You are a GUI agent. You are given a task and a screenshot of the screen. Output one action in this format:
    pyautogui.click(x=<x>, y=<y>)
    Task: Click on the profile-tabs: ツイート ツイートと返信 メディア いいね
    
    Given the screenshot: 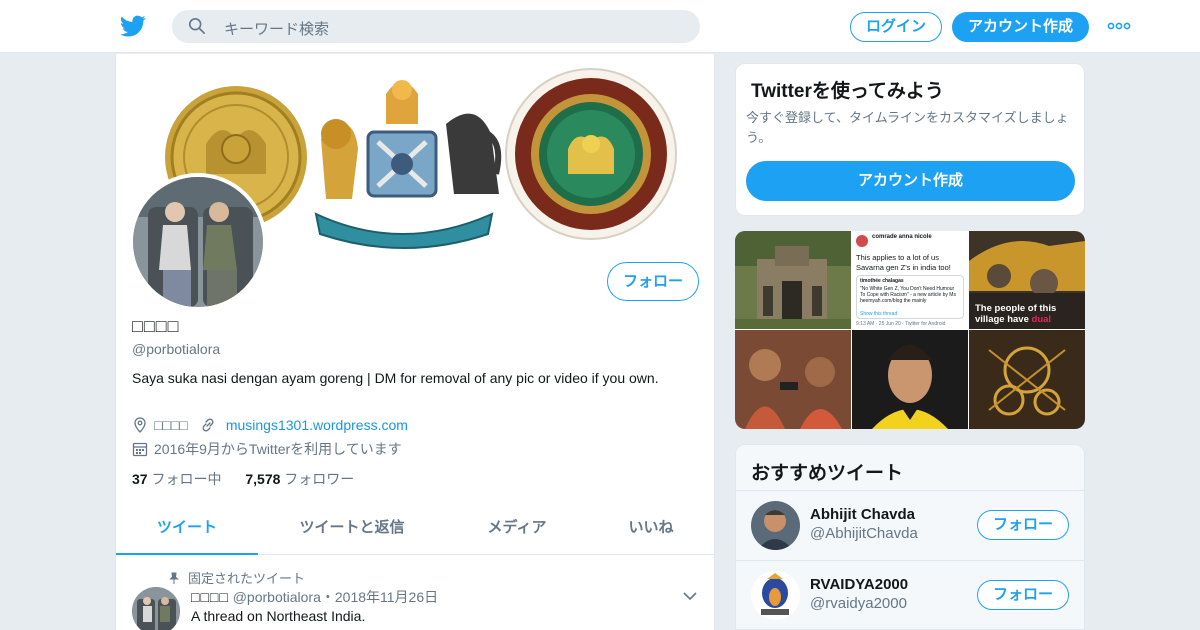 What is the action you would take?
    pyautogui.click(x=415, y=528)
    